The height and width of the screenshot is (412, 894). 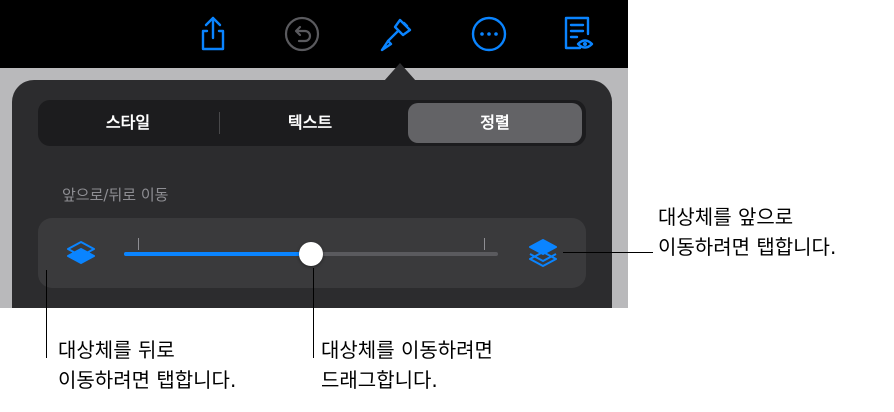 I want to click on callout-drag: 대상체를 이동하려면 드래그합니다., so click(x=407, y=365).